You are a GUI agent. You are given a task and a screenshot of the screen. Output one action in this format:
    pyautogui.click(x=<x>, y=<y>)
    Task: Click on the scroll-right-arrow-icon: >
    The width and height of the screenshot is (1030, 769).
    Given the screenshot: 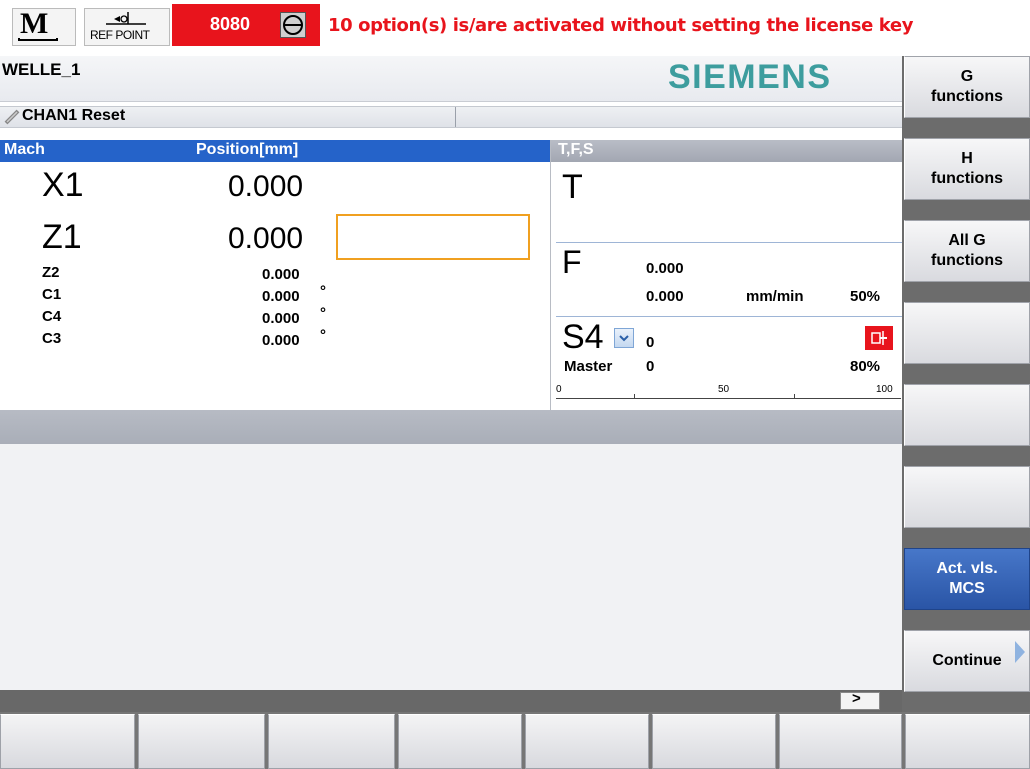 What is the action you would take?
    pyautogui.click(x=856, y=698)
    